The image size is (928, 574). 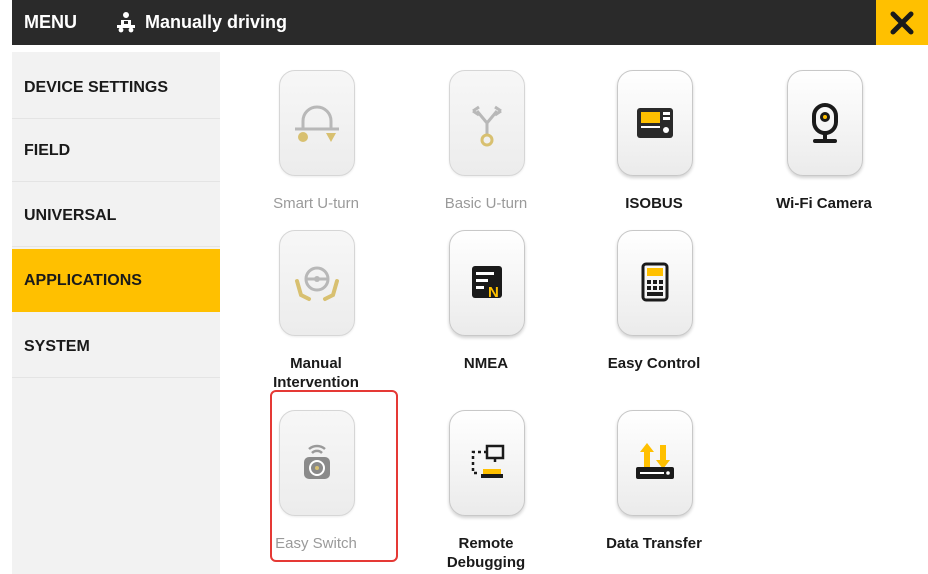 I want to click on steering-hands-icon, so click(x=317, y=283).